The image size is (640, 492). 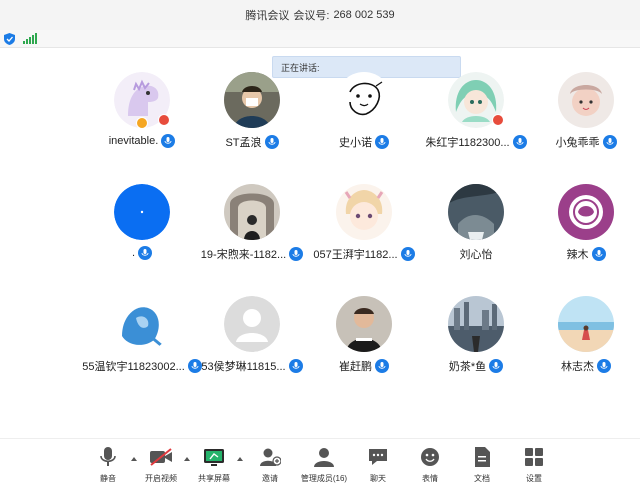 What do you see at coordinates (133, 253) in the screenshot?
I see `participant-name: .` at bounding box center [133, 253].